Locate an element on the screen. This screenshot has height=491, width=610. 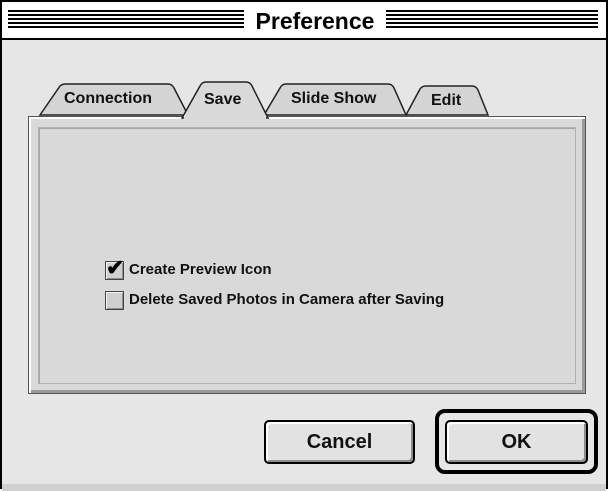
delete-saved-photos-checkbox is located at coordinates (114, 300).